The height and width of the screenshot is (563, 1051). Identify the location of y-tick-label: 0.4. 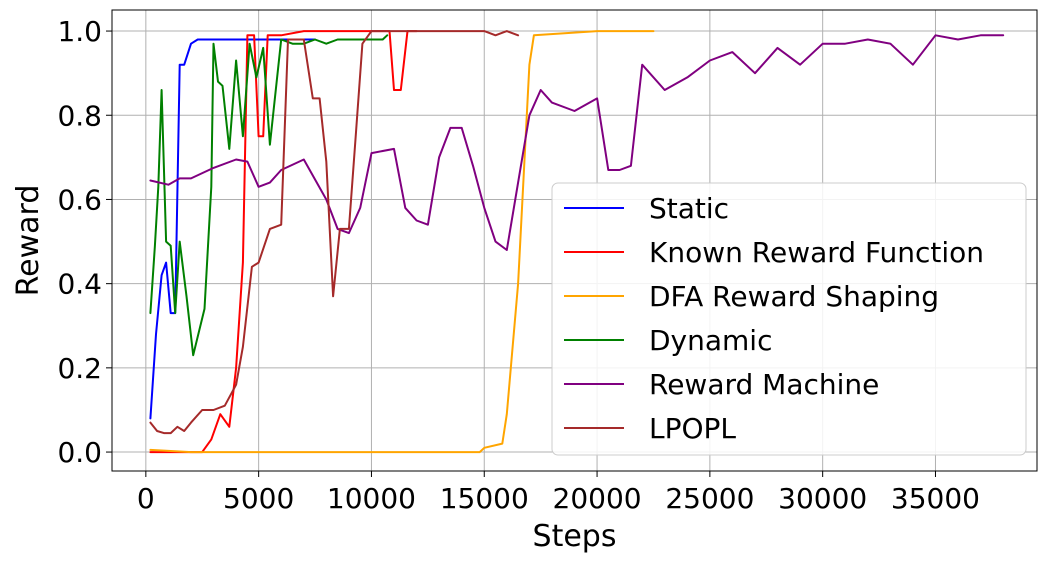
(79, 284).